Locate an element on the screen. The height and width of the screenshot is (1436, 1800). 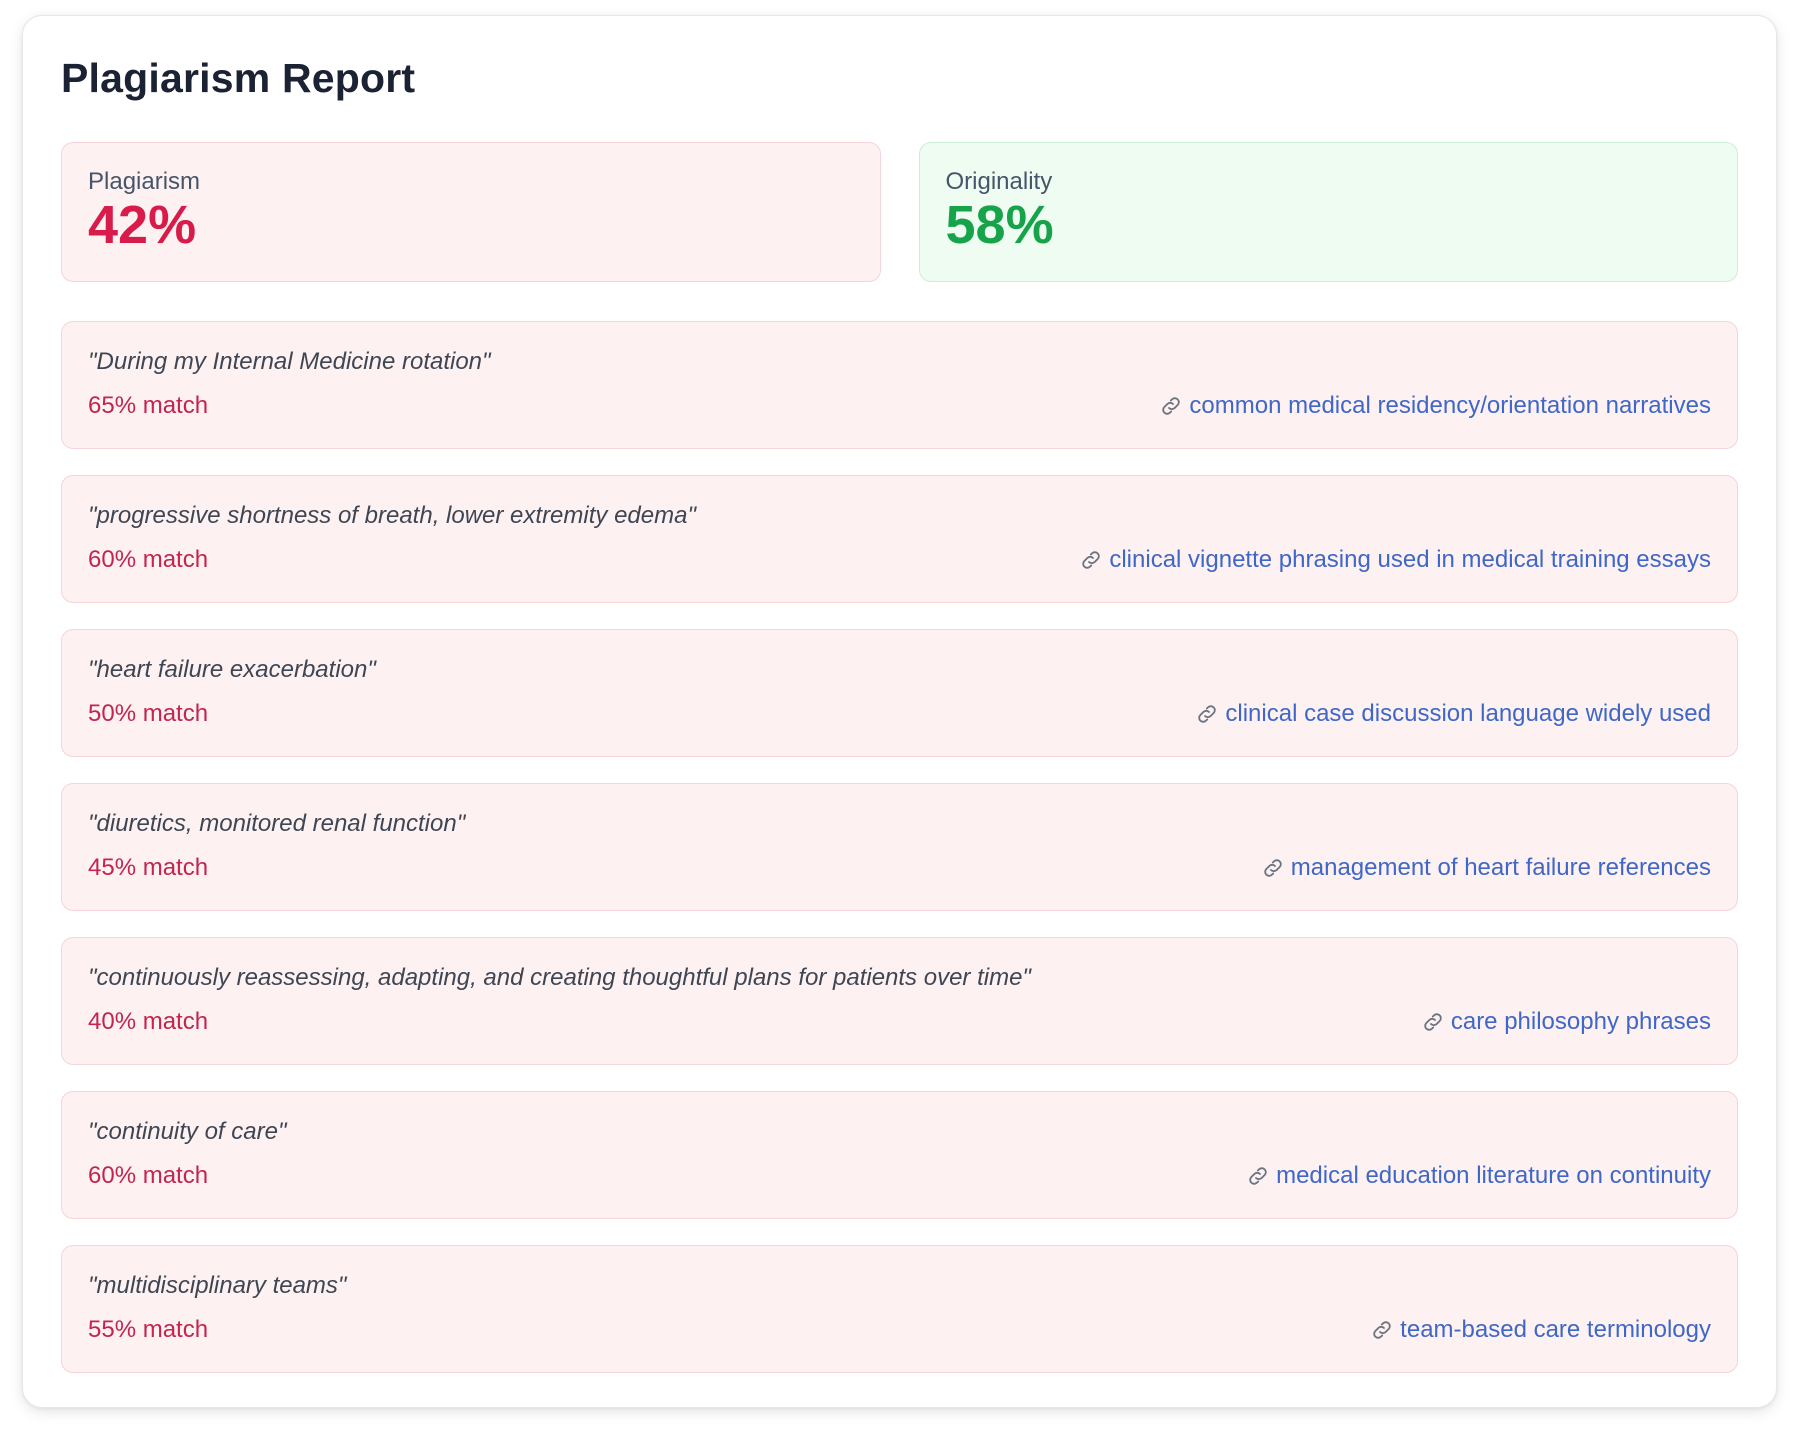
match-percentage: 45% match is located at coordinates (148, 867).